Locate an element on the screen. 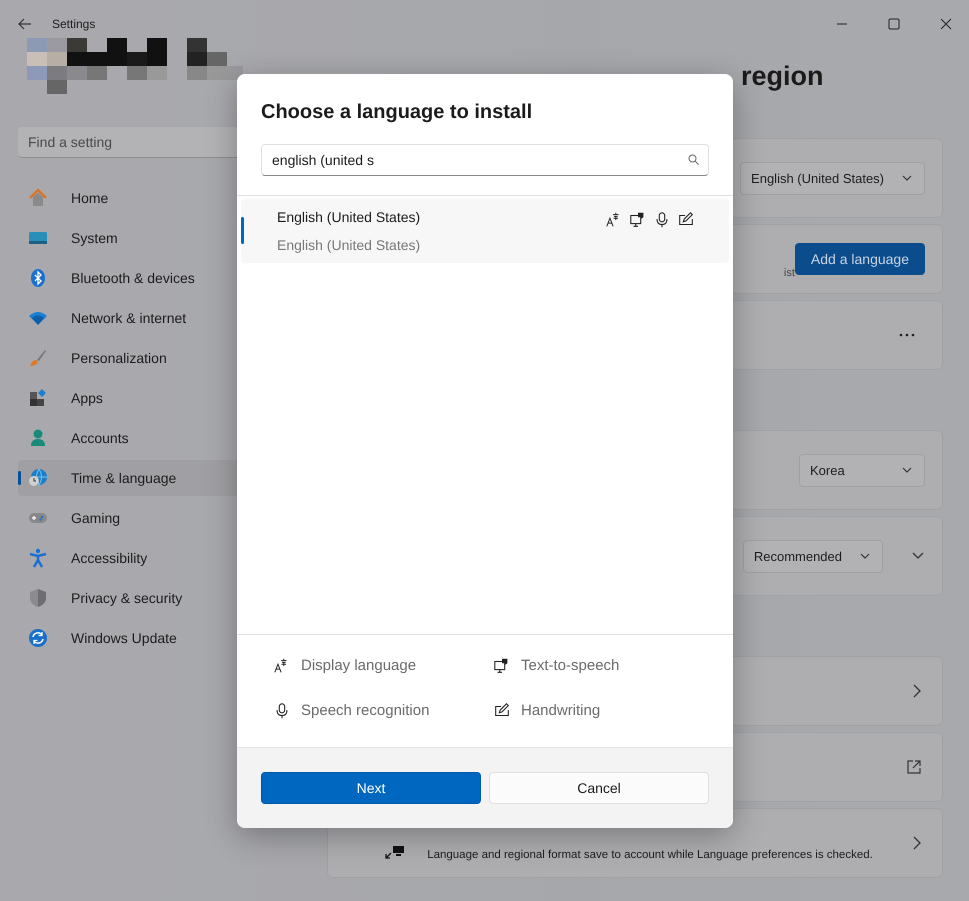  language-subtitle: English (United States) is located at coordinates (348, 245).